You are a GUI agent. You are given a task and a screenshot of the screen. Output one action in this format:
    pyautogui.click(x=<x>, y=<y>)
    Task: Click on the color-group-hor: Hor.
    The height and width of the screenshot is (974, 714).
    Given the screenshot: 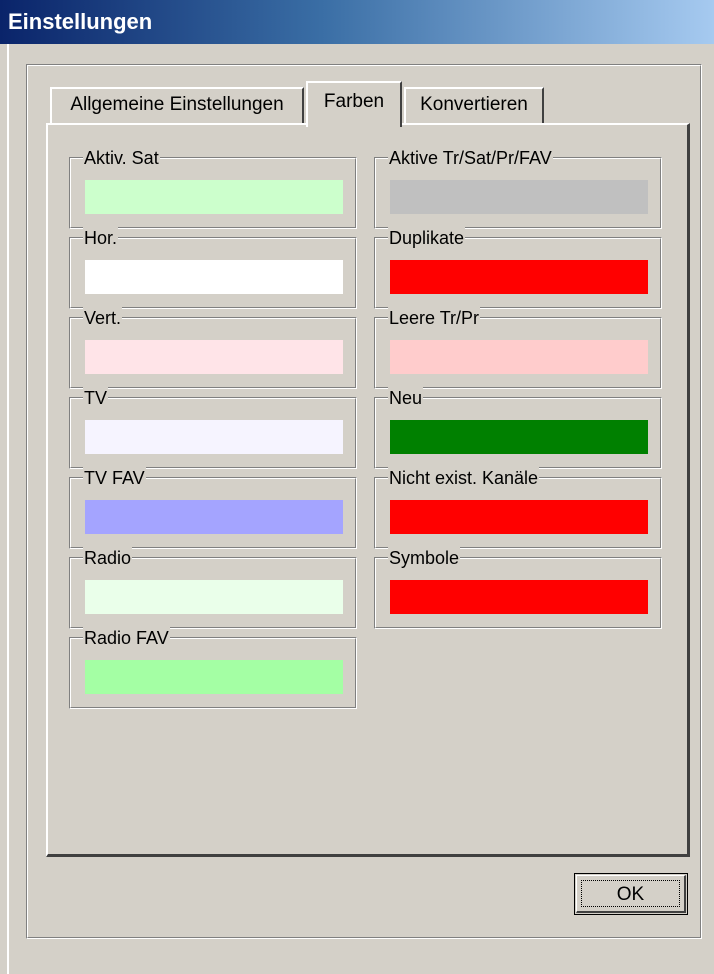 What is the action you would take?
    pyautogui.click(x=213, y=268)
    